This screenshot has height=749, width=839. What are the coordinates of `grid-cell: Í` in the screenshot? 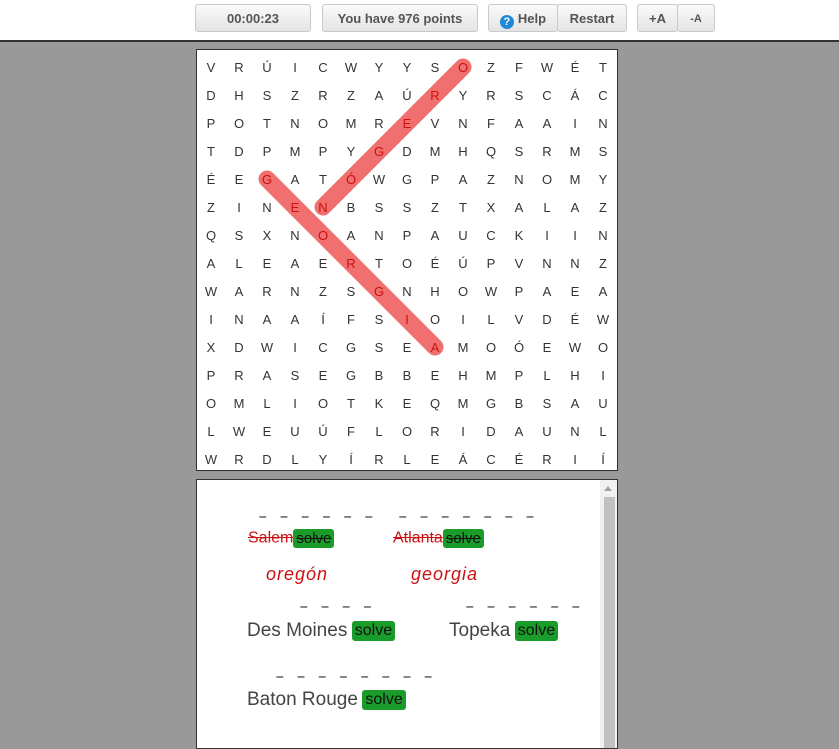 It's located at (323, 319).